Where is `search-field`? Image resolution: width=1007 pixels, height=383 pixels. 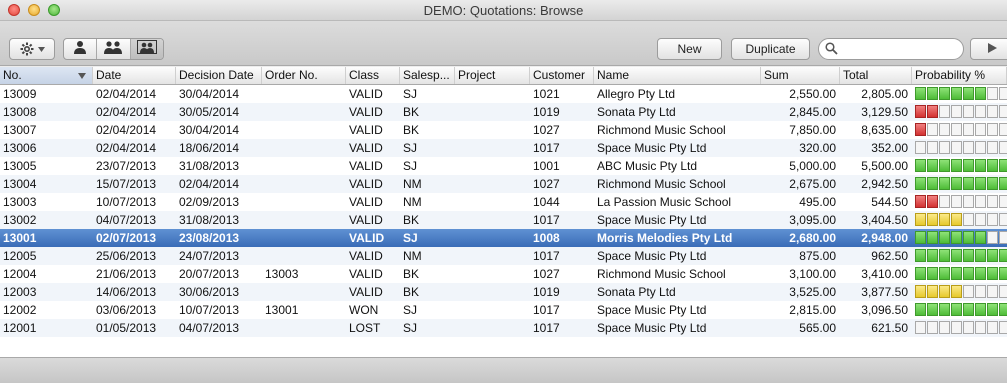
search-field is located at coordinates (891, 49).